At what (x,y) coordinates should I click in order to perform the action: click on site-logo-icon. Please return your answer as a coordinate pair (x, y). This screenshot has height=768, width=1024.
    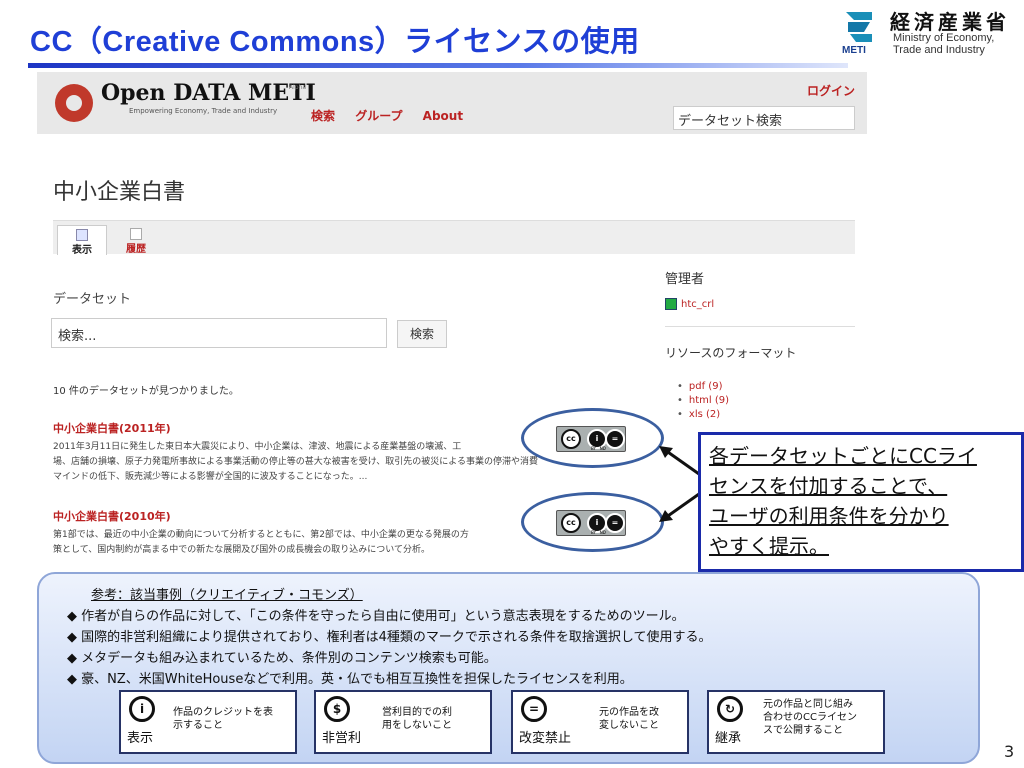
    Looking at the image, I should click on (74, 103).